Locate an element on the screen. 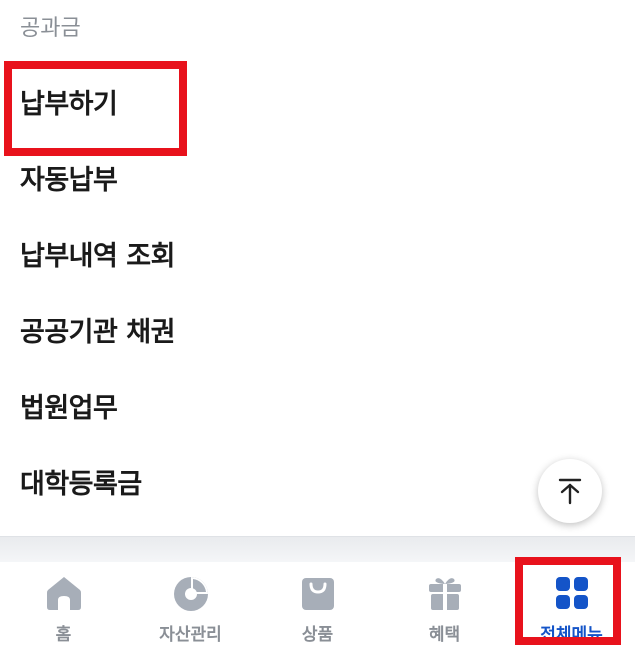 This screenshot has height=645, width=635. menu-item-court-services: 법원업무 is located at coordinates (317, 405).